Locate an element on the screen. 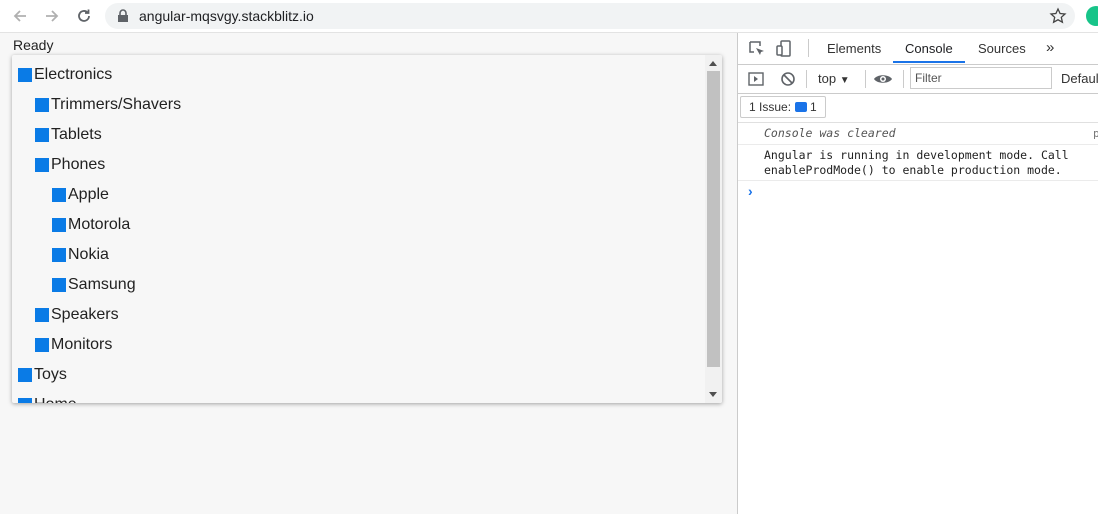 This screenshot has height=514, width=1098. scroll-down-arrow-icon is located at coordinates (713, 394).